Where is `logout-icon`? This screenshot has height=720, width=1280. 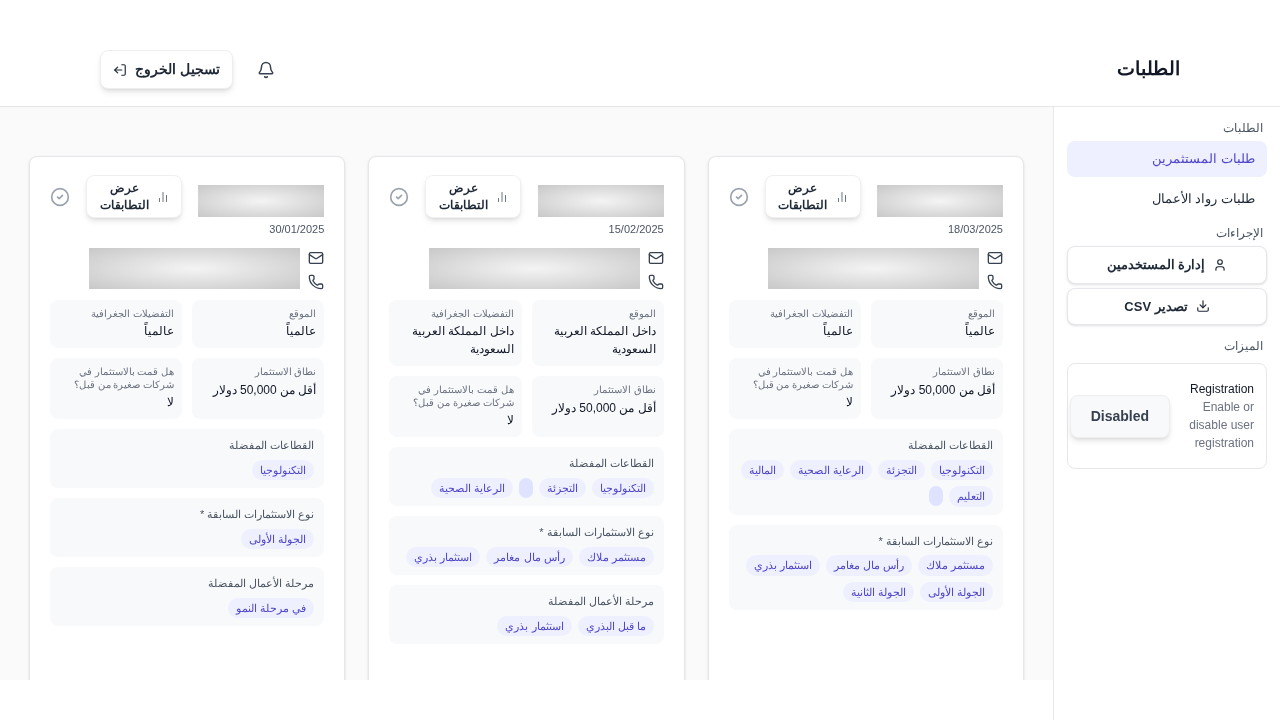 logout-icon is located at coordinates (120, 69).